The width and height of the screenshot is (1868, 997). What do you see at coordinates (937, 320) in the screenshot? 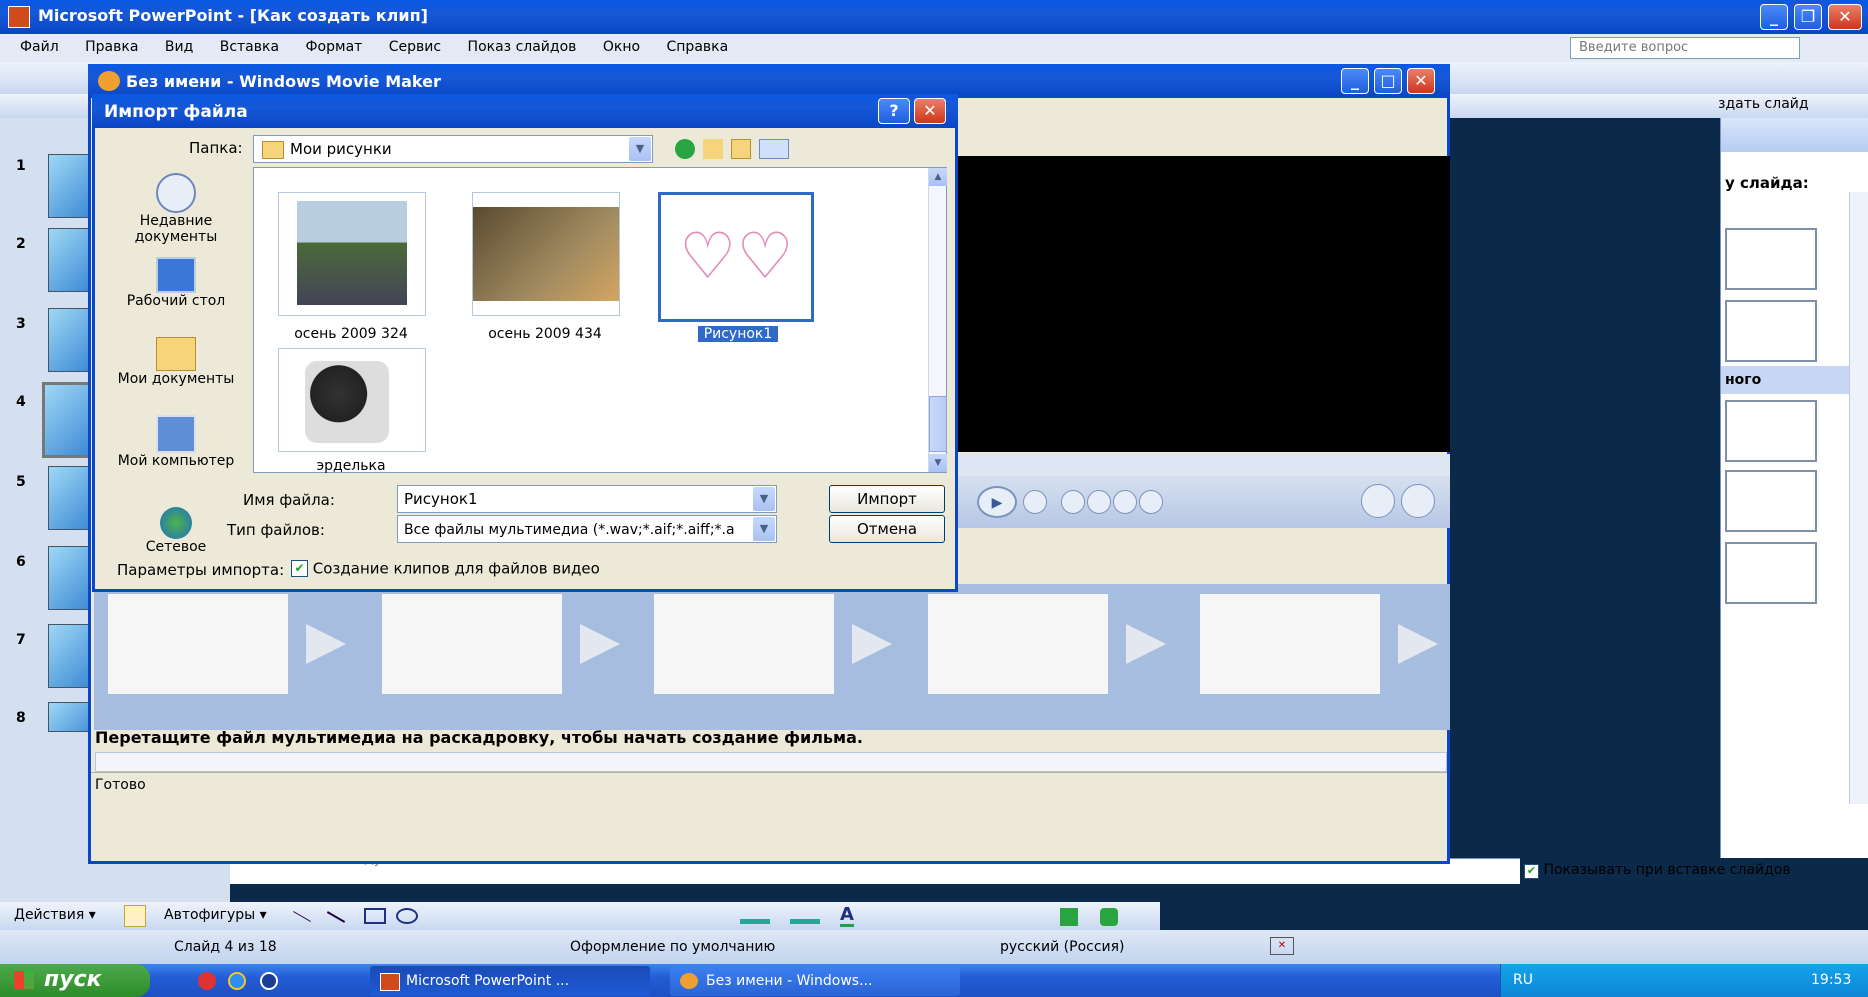
I see `file-list-scrollbar: ▲ ▼` at bounding box center [937, 320].